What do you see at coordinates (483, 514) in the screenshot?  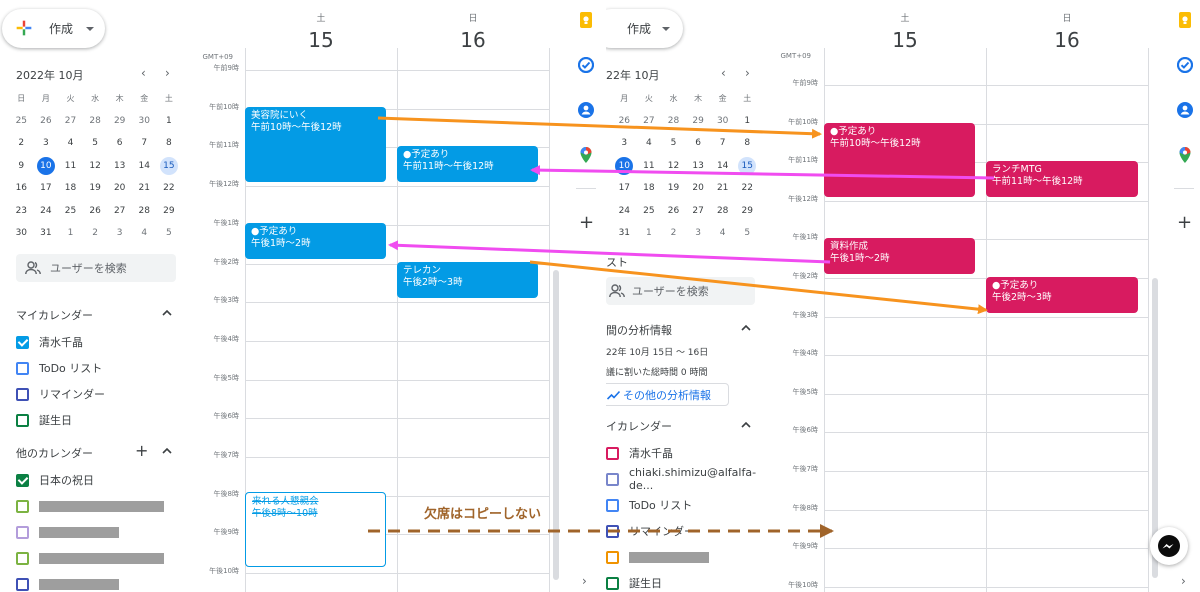 I see `skip-annotation: 欠席はコピーしない` at bounding box center [483, 514].